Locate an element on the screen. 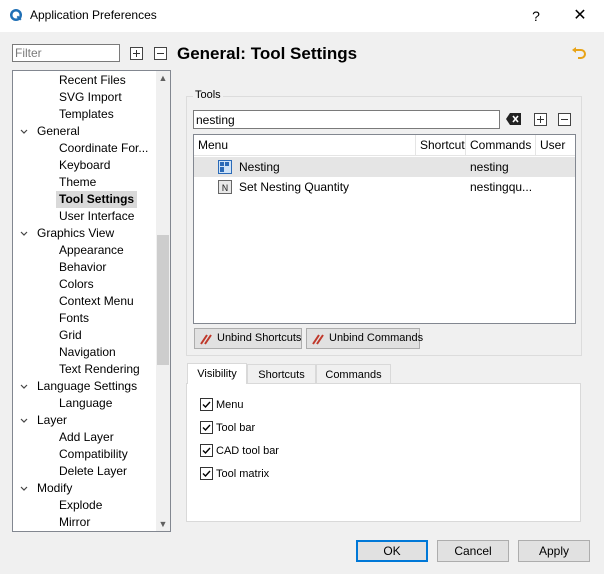  tools-collapse-button is located at coordinates (564, 119).